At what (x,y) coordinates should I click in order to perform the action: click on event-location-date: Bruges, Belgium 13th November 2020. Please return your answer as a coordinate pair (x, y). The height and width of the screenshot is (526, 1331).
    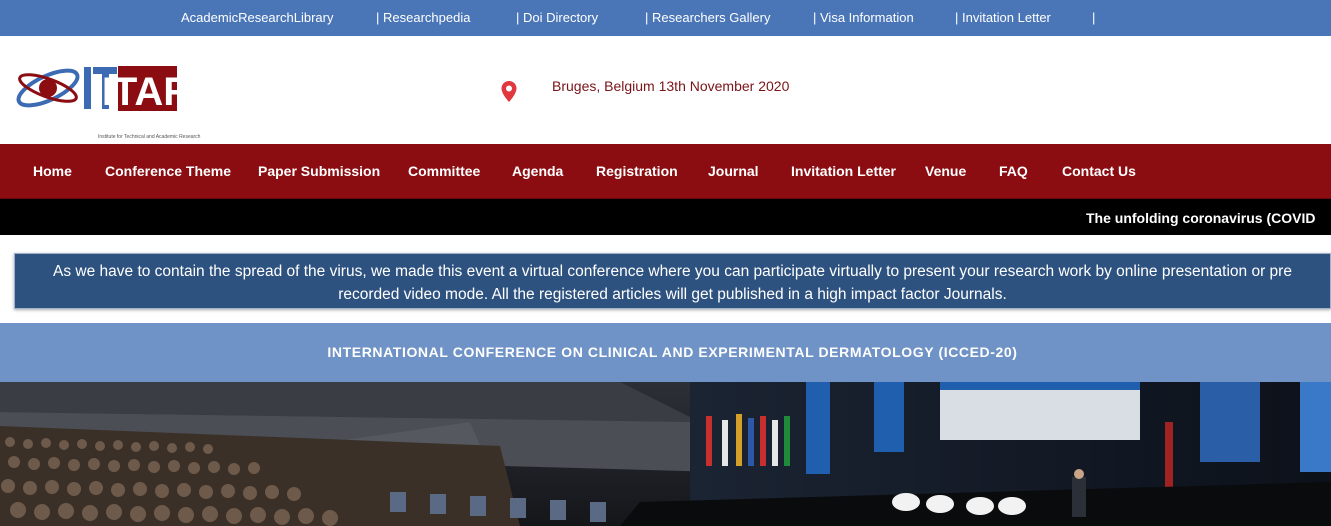
    Looking at the image, I should click on (671, 86).